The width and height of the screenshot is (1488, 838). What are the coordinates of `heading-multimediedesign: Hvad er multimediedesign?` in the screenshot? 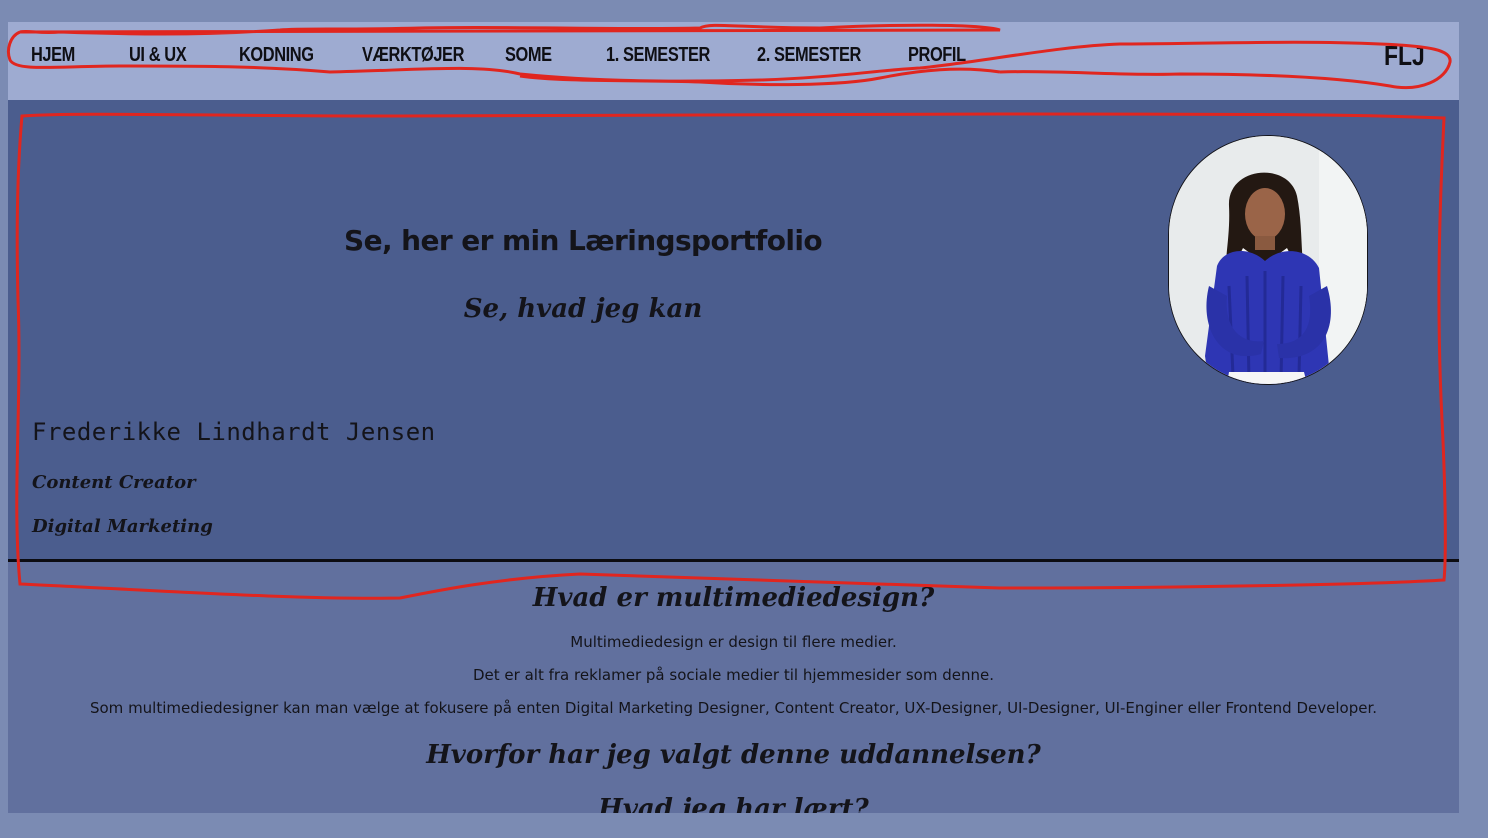 It's located at (733, 598).